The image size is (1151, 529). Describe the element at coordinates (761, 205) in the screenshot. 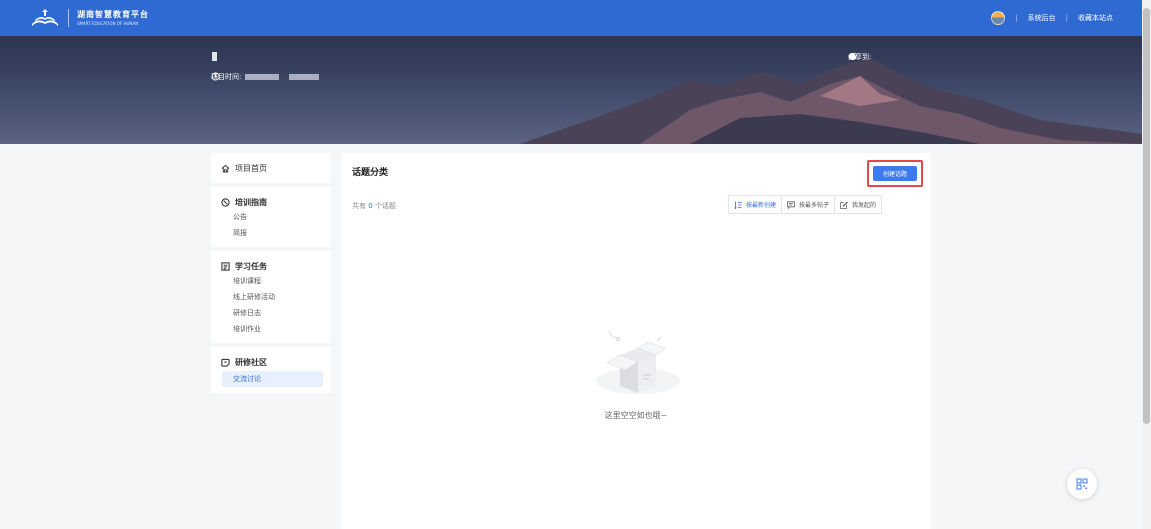

I see `sort-newest-label: 按最新创建` at that location.